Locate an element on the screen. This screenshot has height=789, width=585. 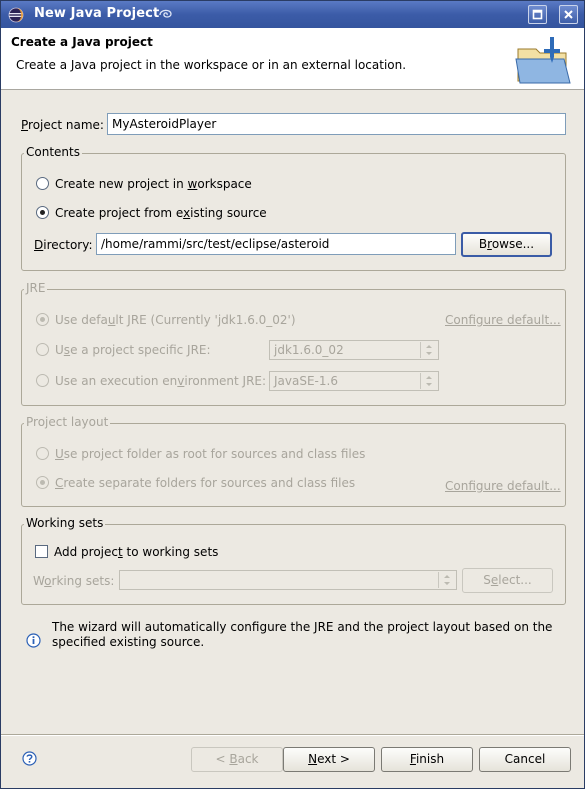
maximize-button is located at coordinates (537, 14).